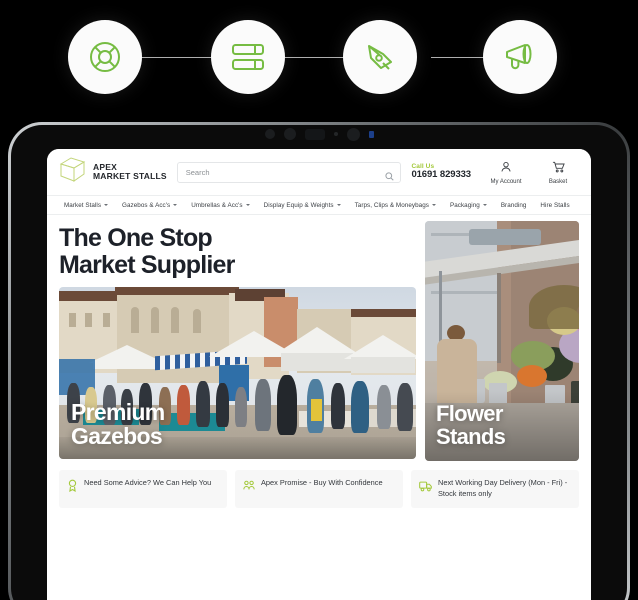  I want to click on support-lifebuoy-icon, so click(105, 57).